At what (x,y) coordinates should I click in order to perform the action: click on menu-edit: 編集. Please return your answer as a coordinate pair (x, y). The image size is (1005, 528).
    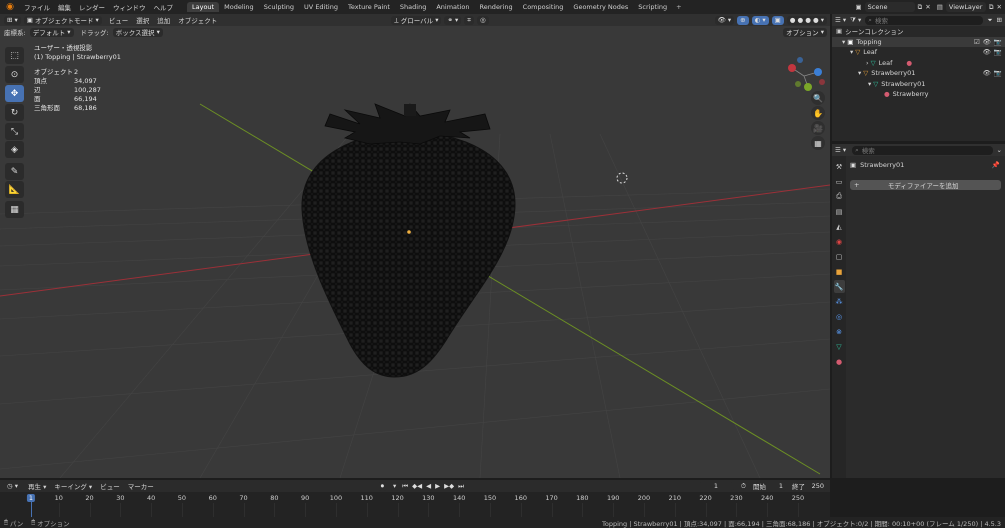
    Looking at the image, I should click on (64, 7).